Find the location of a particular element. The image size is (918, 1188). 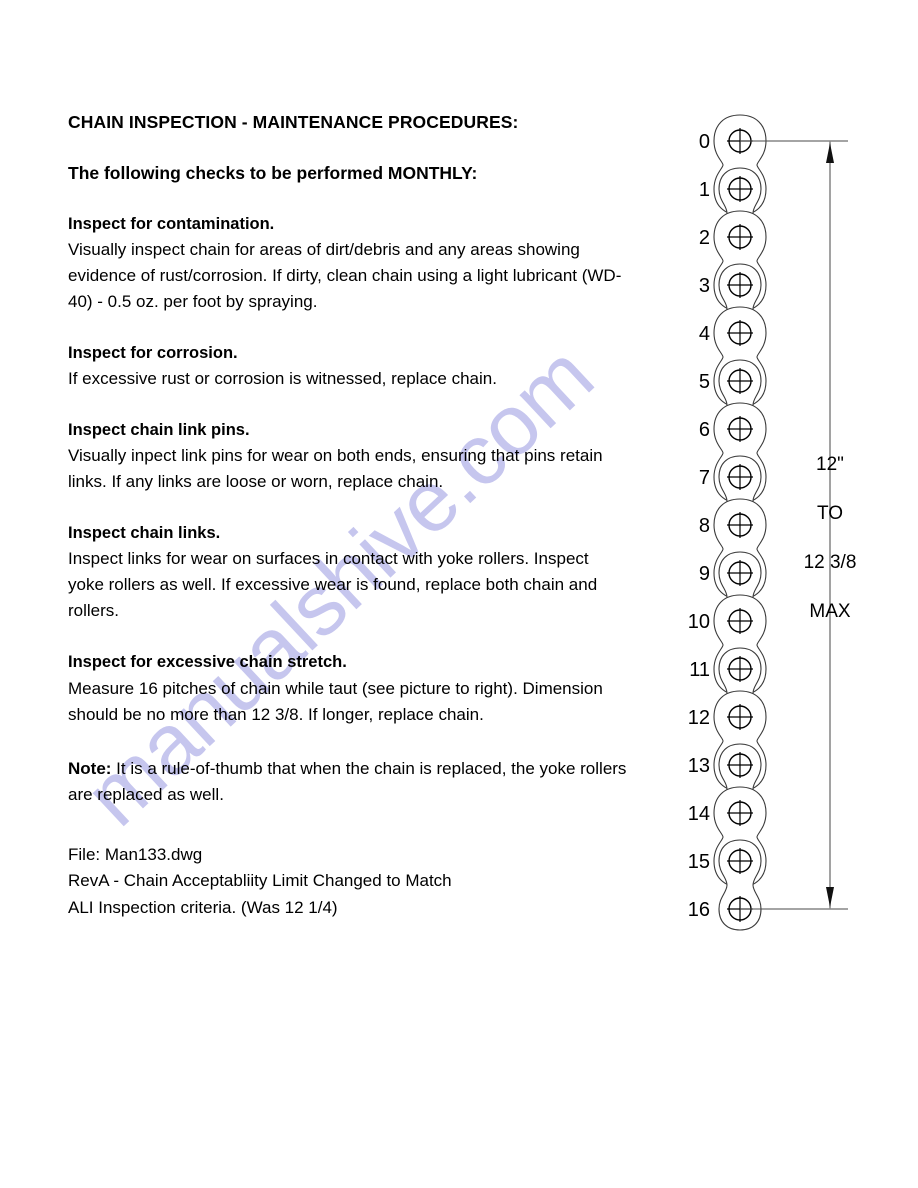

dimension-label: TO is located at coordinates (830, 513).